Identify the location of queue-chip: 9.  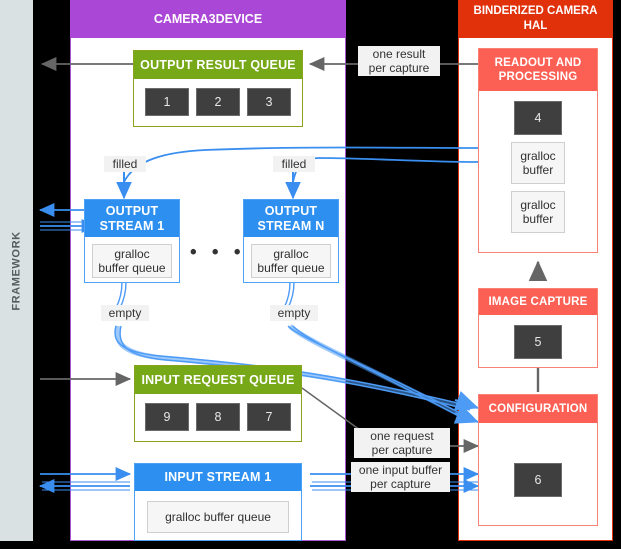
(167, 417).